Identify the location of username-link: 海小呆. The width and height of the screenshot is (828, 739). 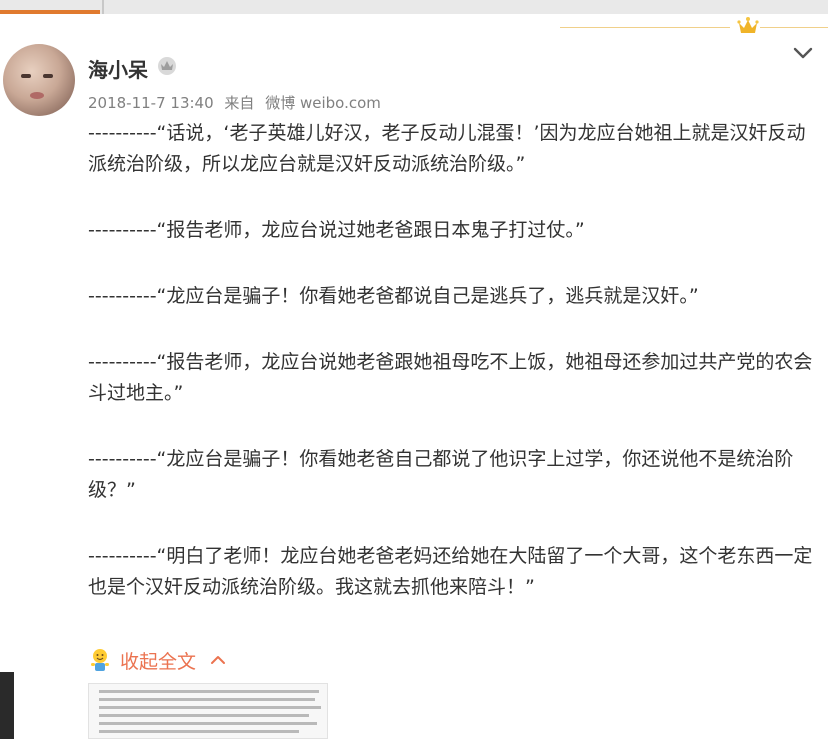
(118, 68).